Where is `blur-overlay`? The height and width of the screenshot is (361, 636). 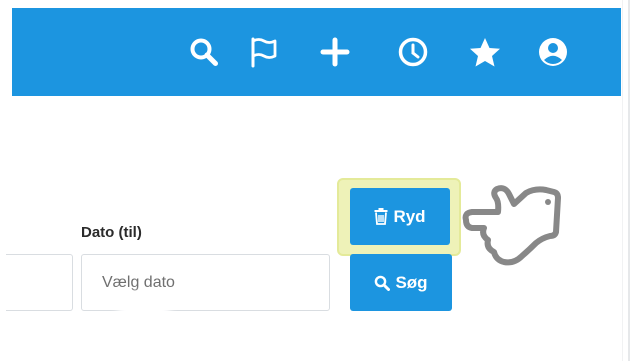
blur-overlay is located at coordinates (144, 308).